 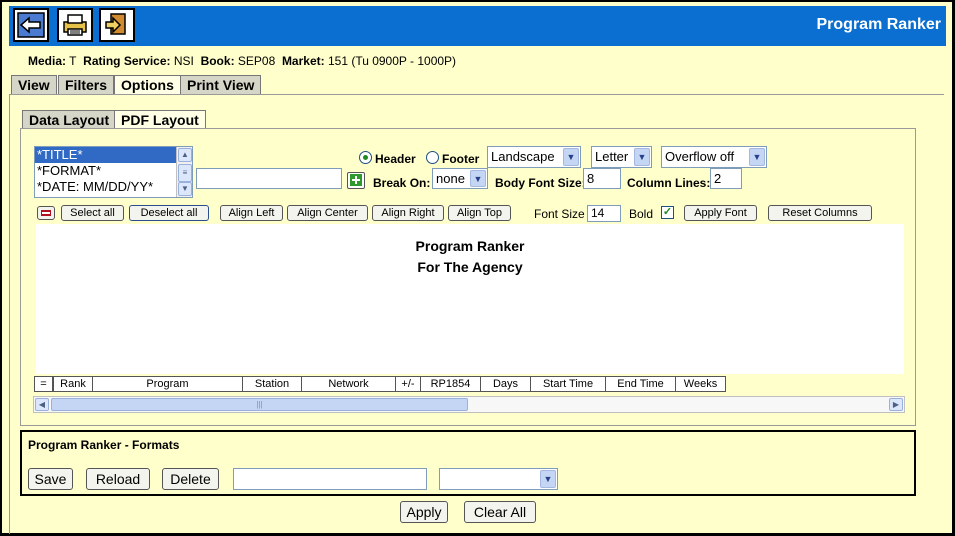 What do you see at coordinates (221, 84) in the screenshot?
I see `tab-print-view: Print View` at bounding box center [221, 84].